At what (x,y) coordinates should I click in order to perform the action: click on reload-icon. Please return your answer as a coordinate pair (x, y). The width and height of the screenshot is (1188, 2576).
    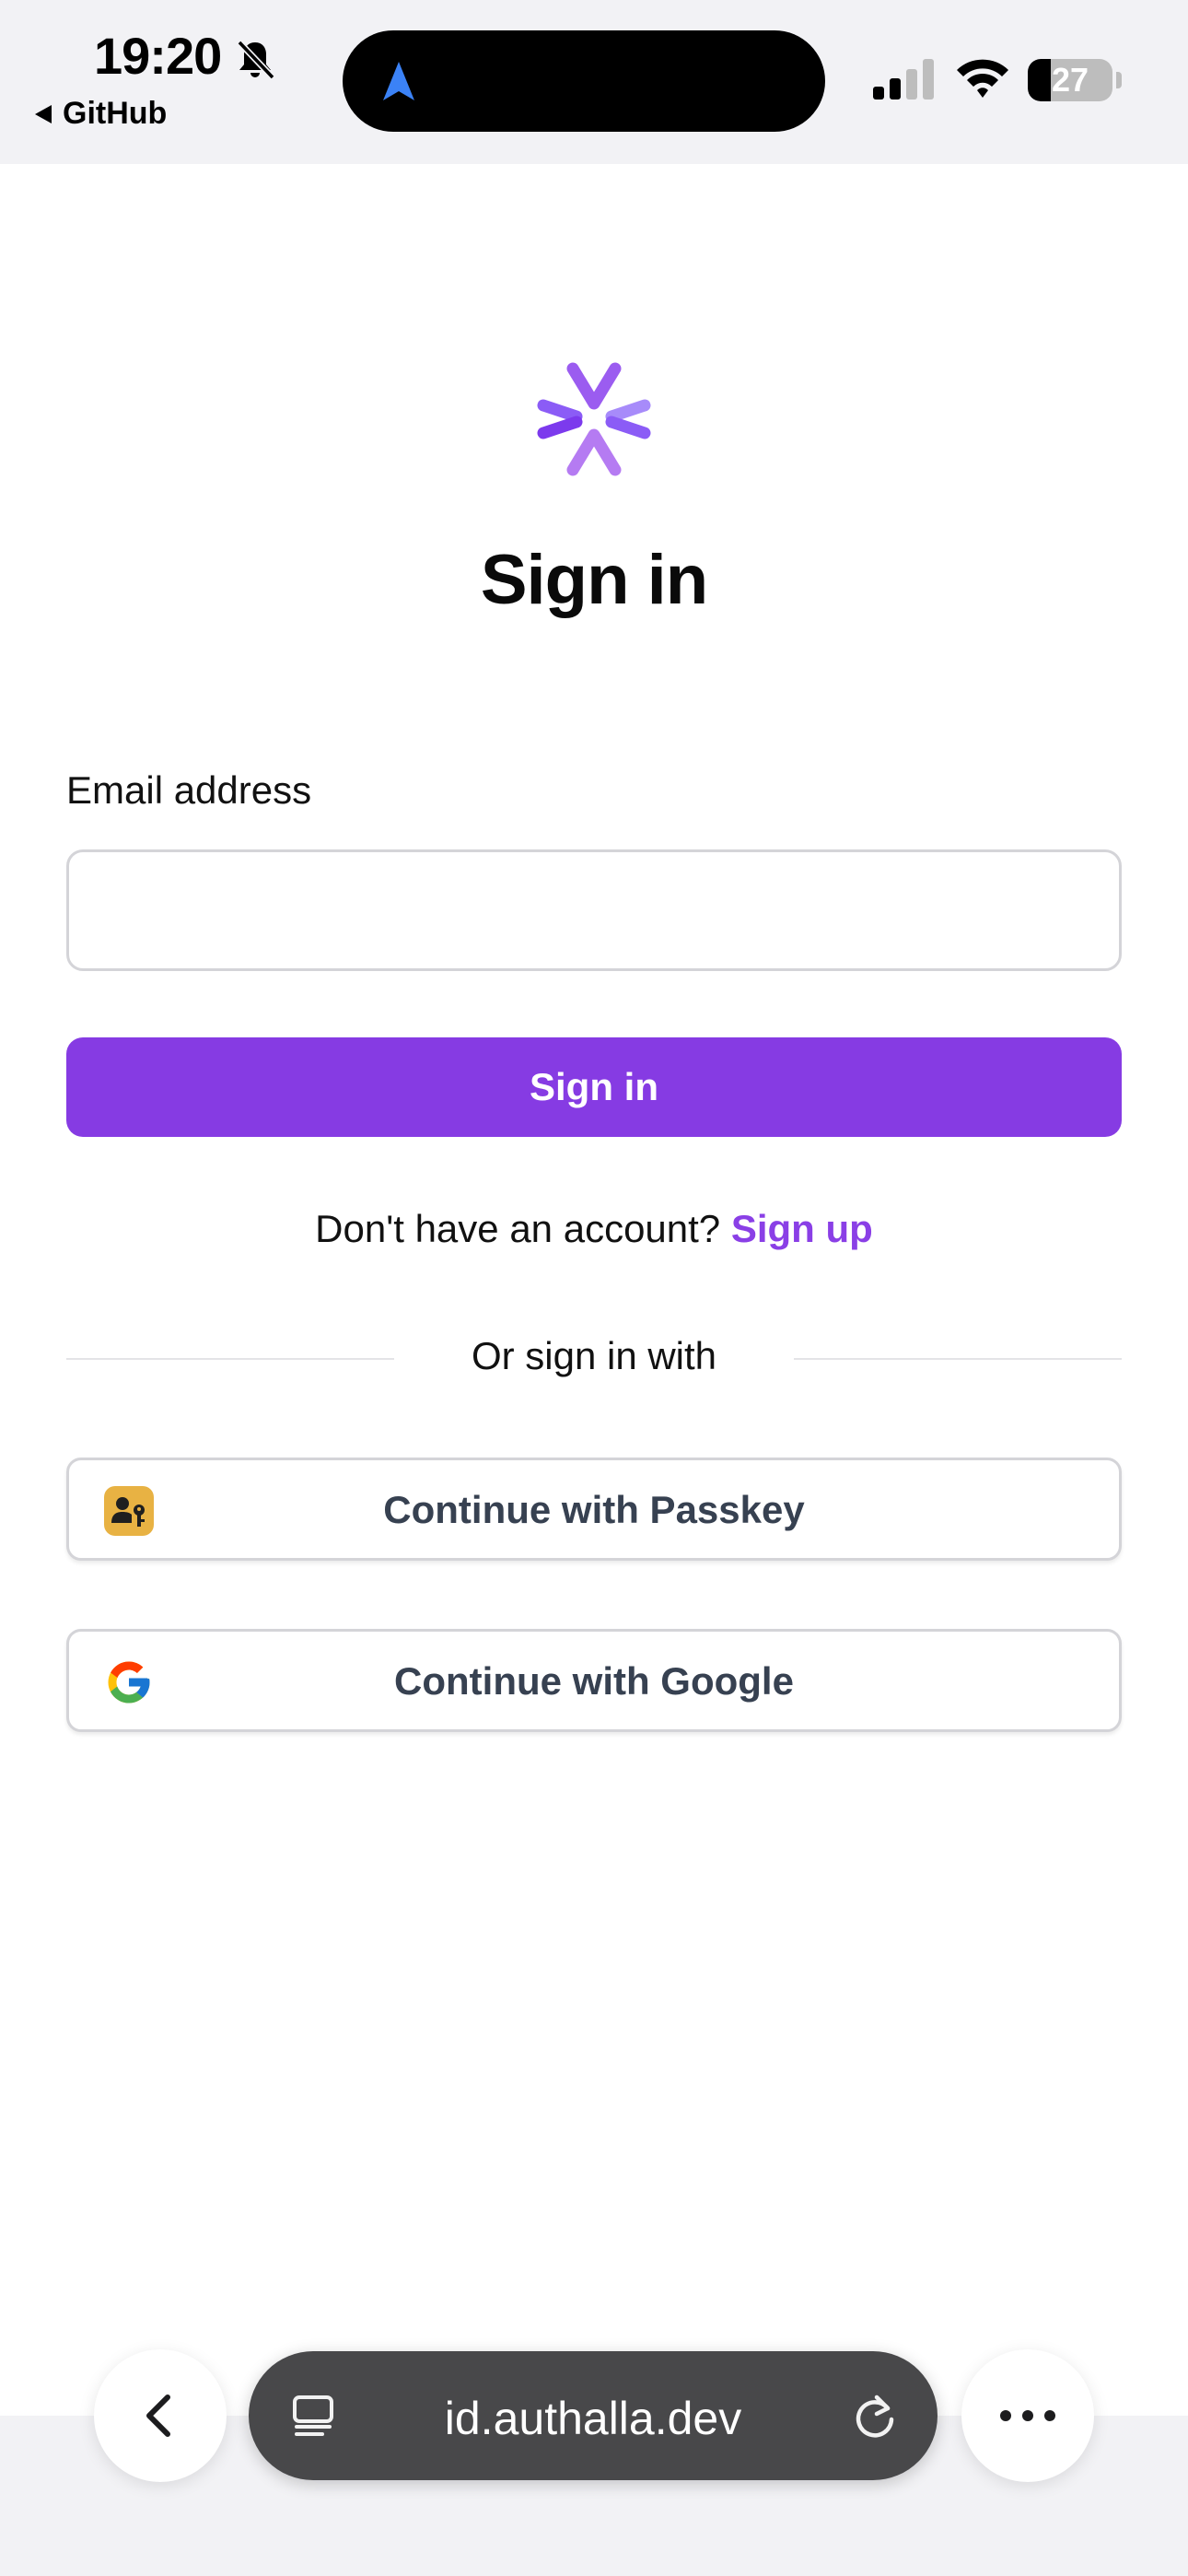
    Looking at the image, I should click on (875, 2415).